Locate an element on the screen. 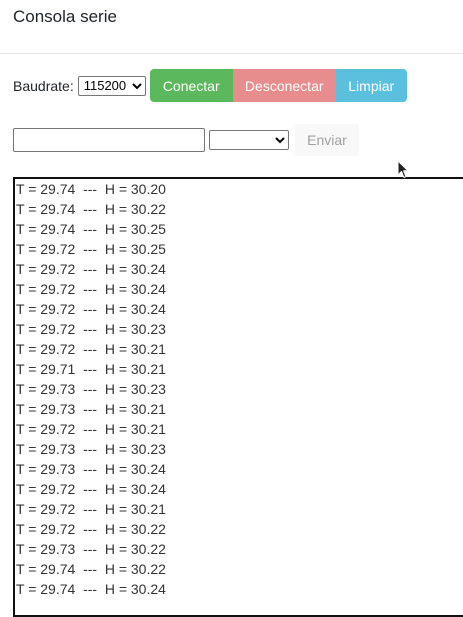  mouse-pointer-icon is located at coordinates (403, 169).